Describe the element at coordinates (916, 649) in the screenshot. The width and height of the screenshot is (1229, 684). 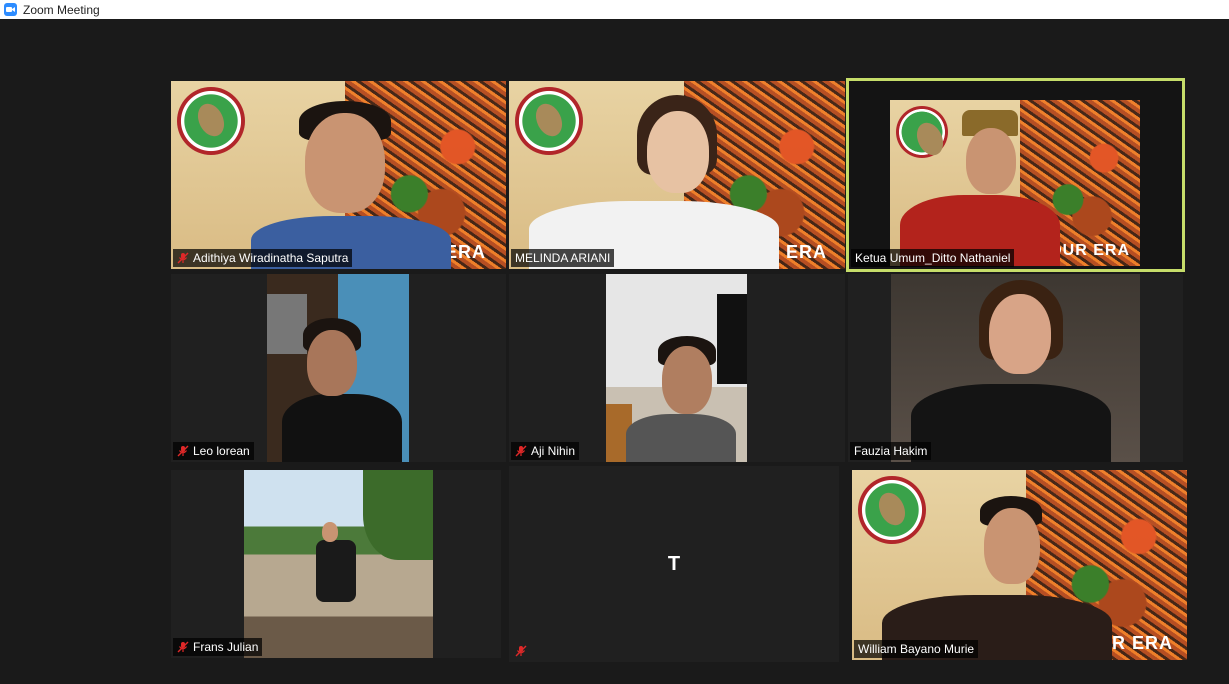
I see `participant-name-label: William Bayano Murie` at that location.